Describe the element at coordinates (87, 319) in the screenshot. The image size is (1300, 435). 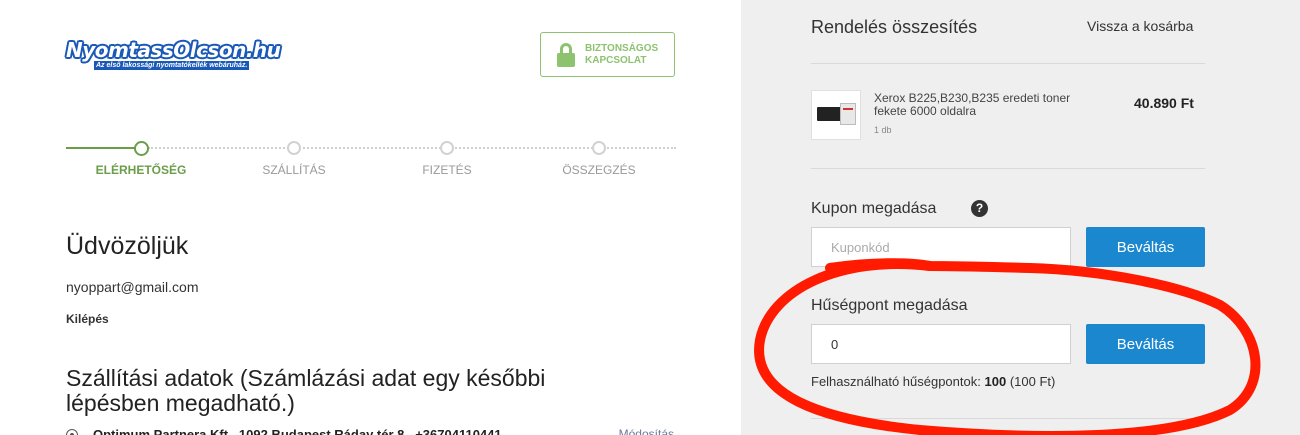
I see `logout-link: Kilépés` at that location.